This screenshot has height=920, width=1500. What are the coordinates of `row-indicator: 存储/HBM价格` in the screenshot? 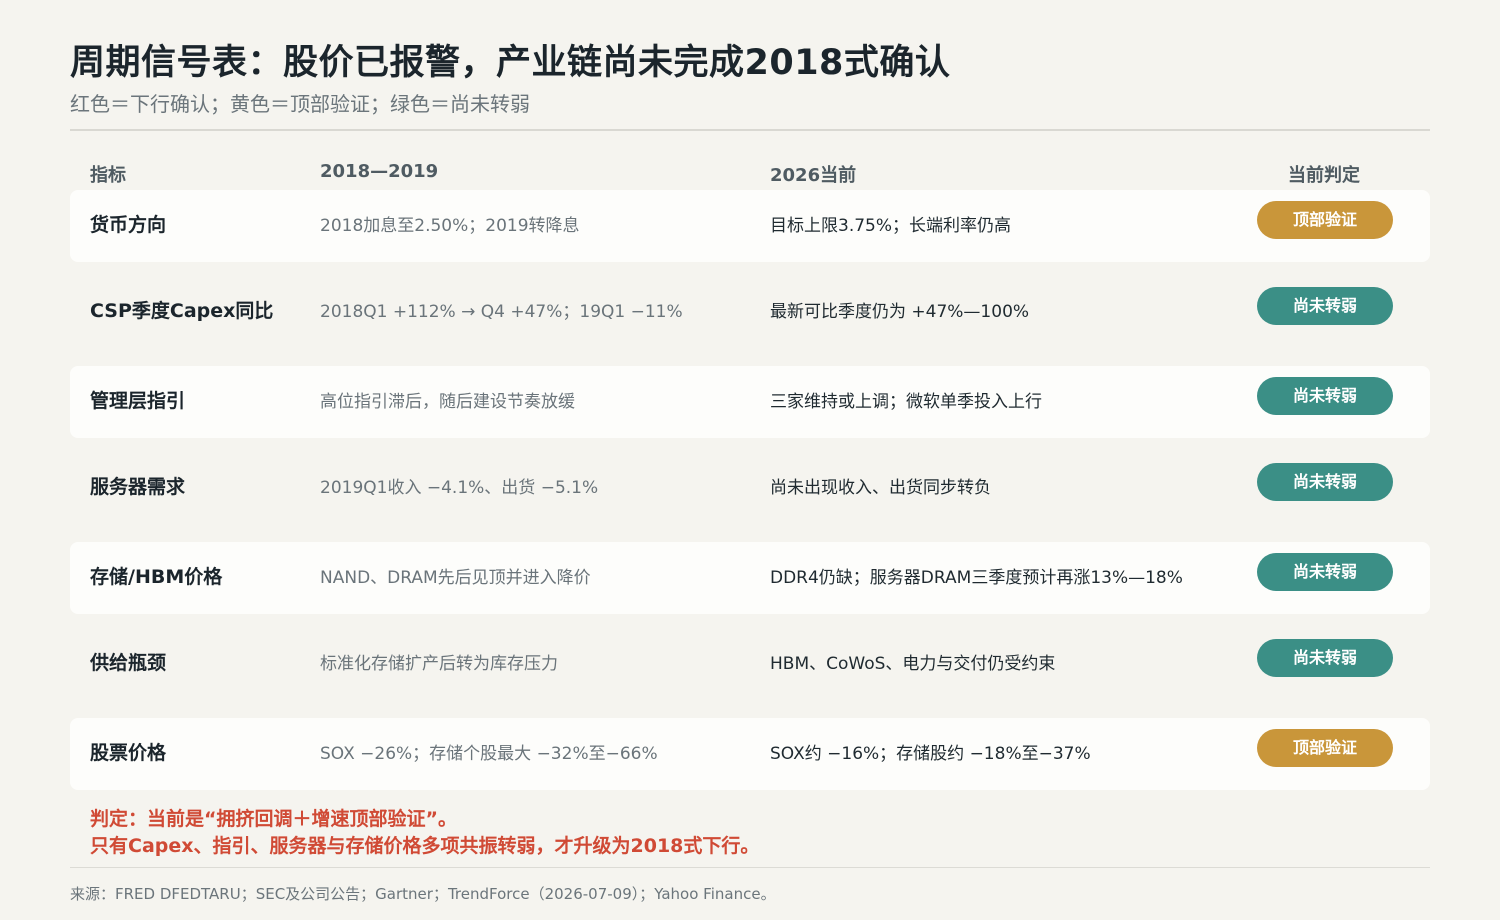 It's located at (156, 577).